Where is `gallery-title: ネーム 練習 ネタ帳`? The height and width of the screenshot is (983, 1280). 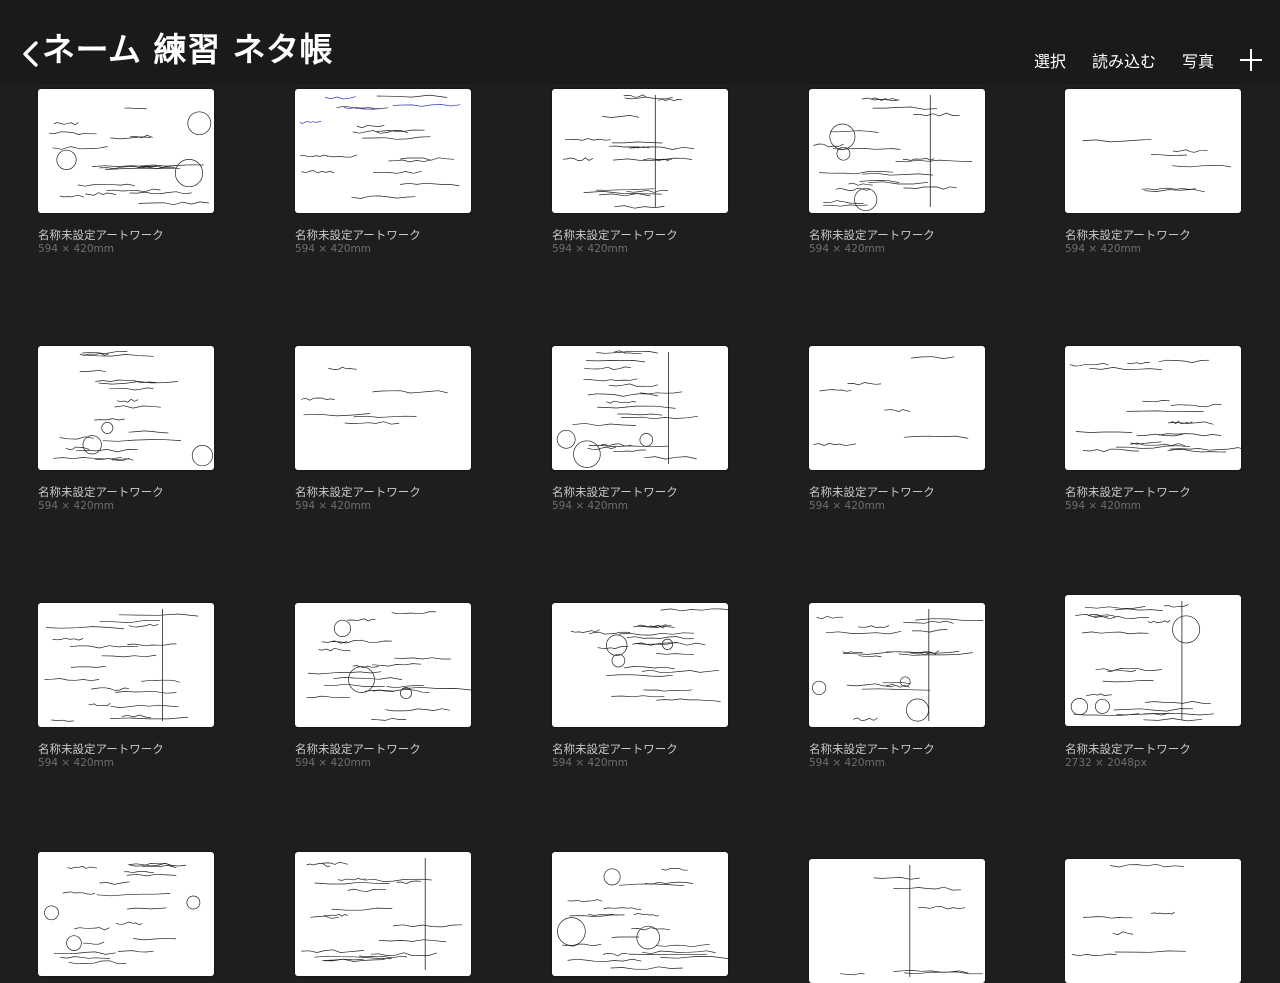
gallery-title: ネーム 練習 ネタ帳 is located at coordinates (187, 50).